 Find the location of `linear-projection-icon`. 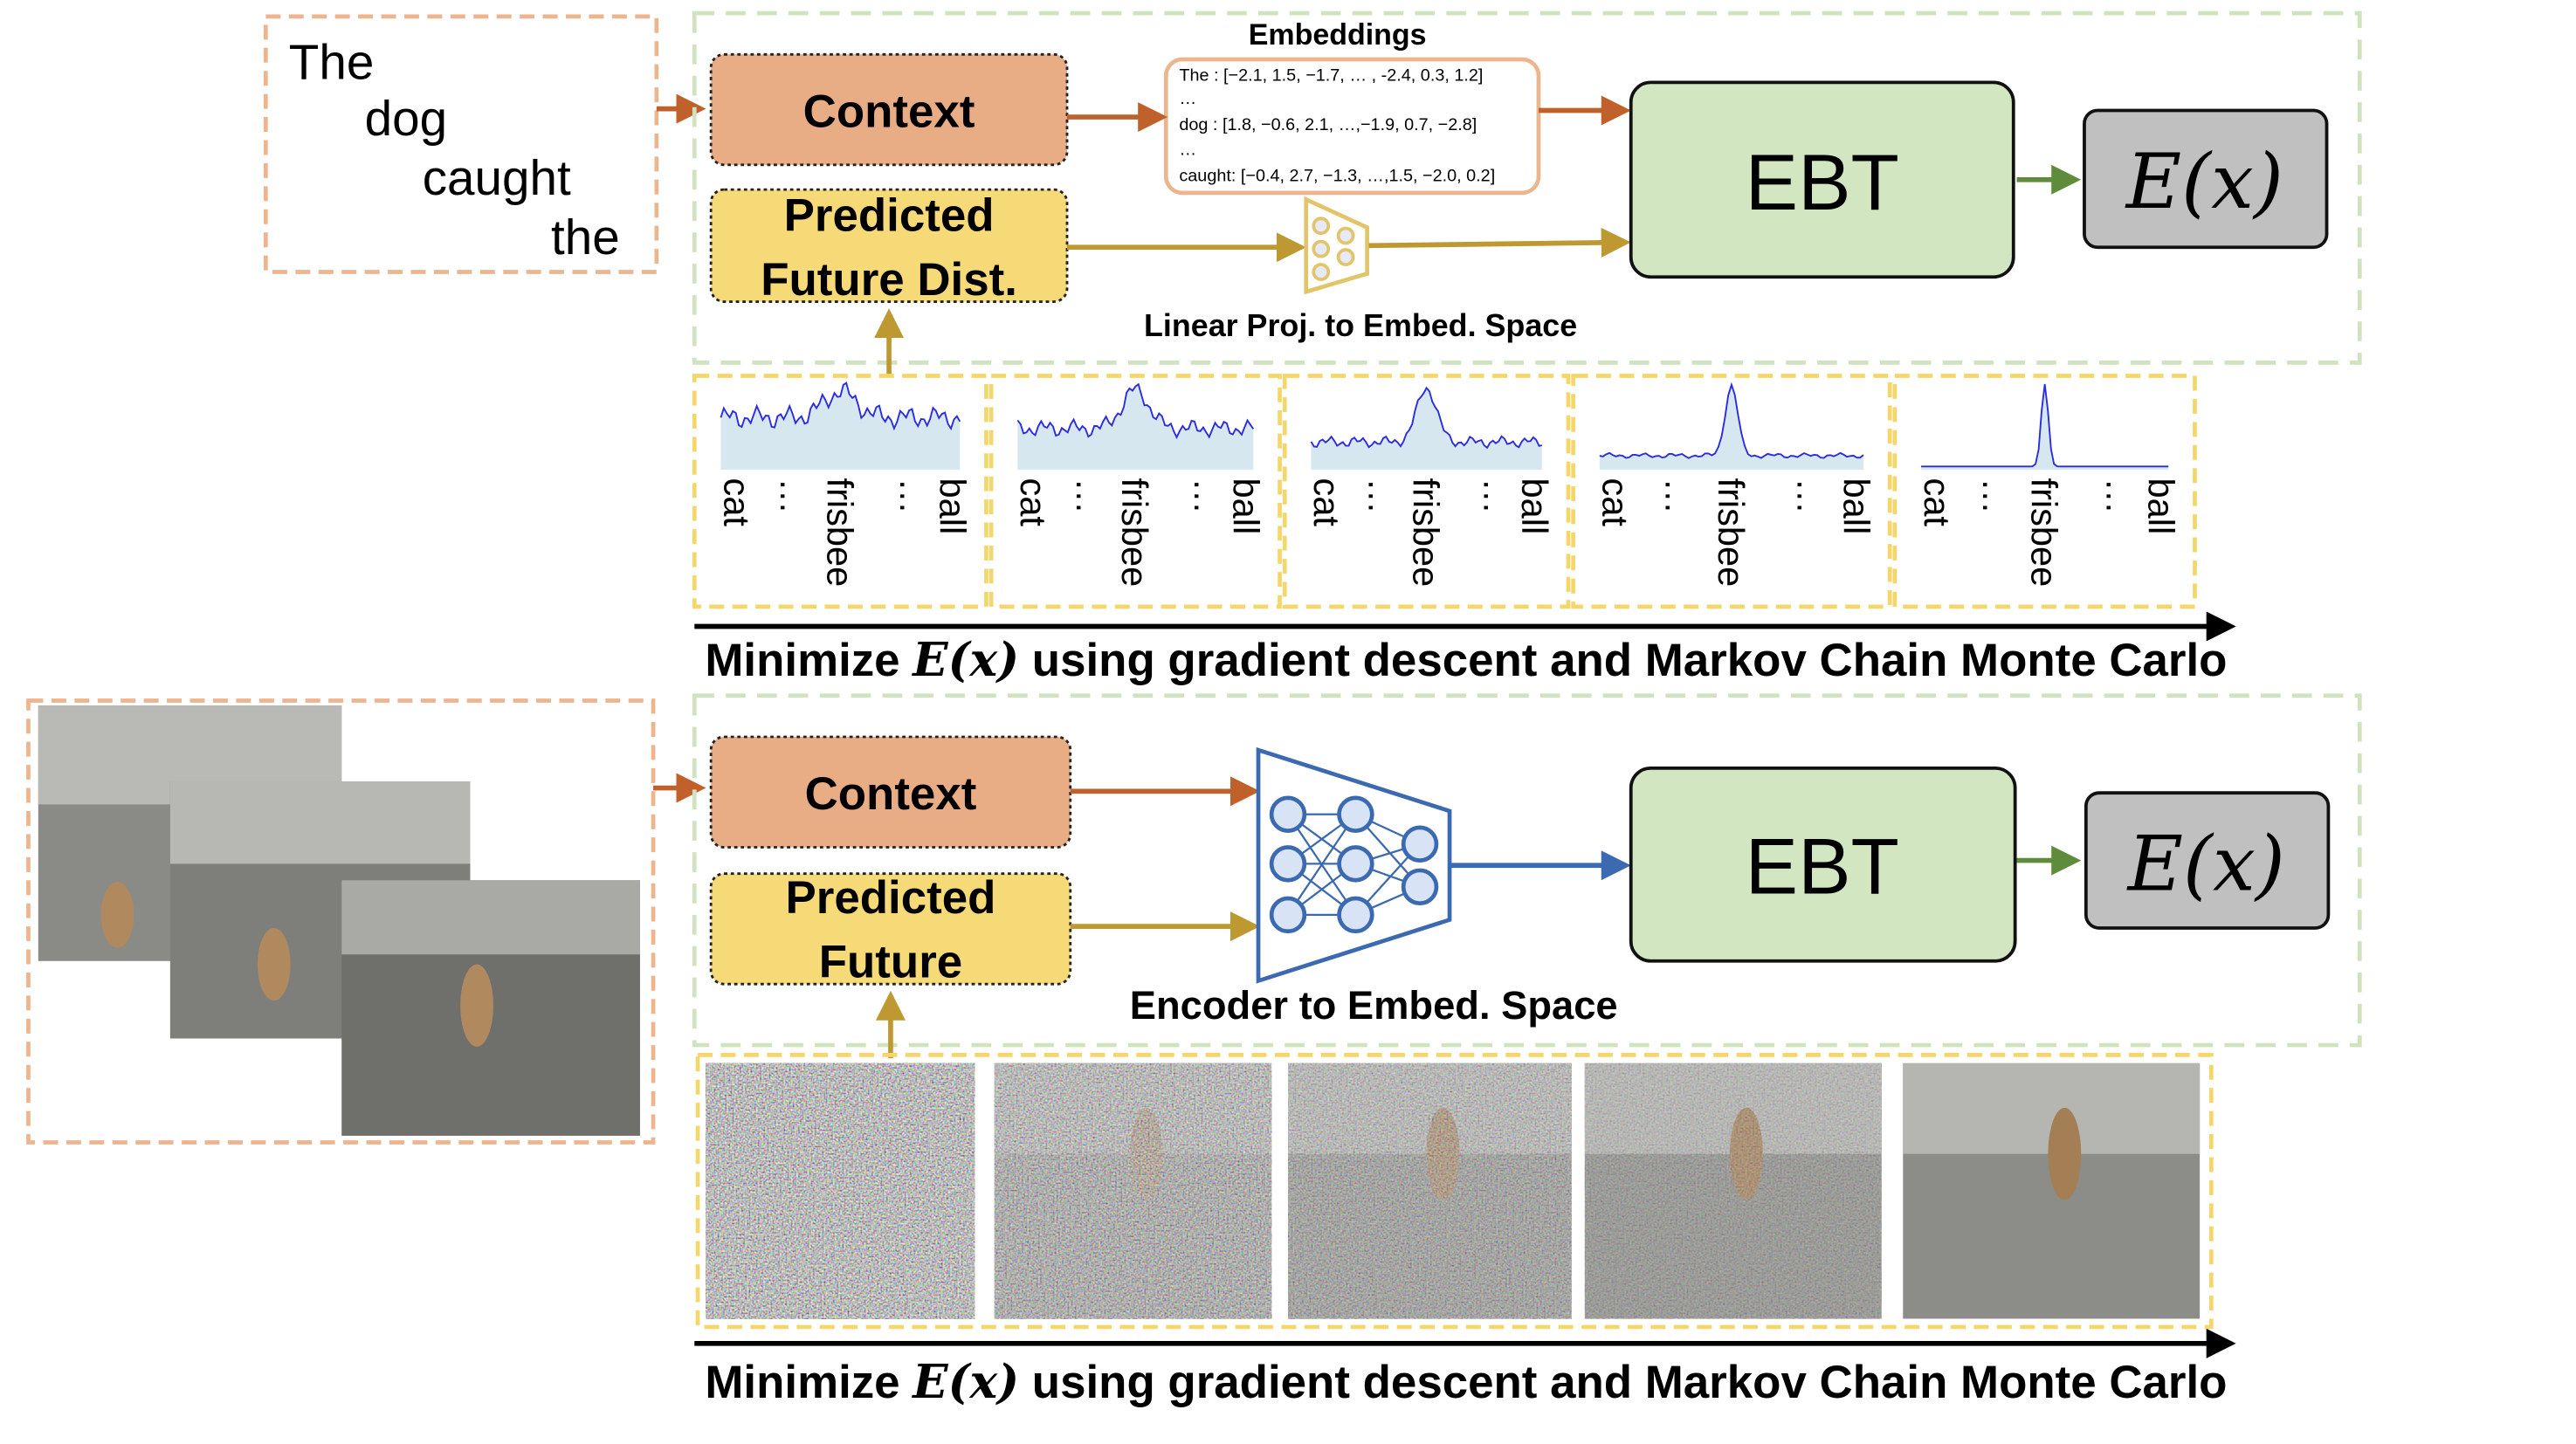

linear-projection-icon is located at coordinates (1336, 246).